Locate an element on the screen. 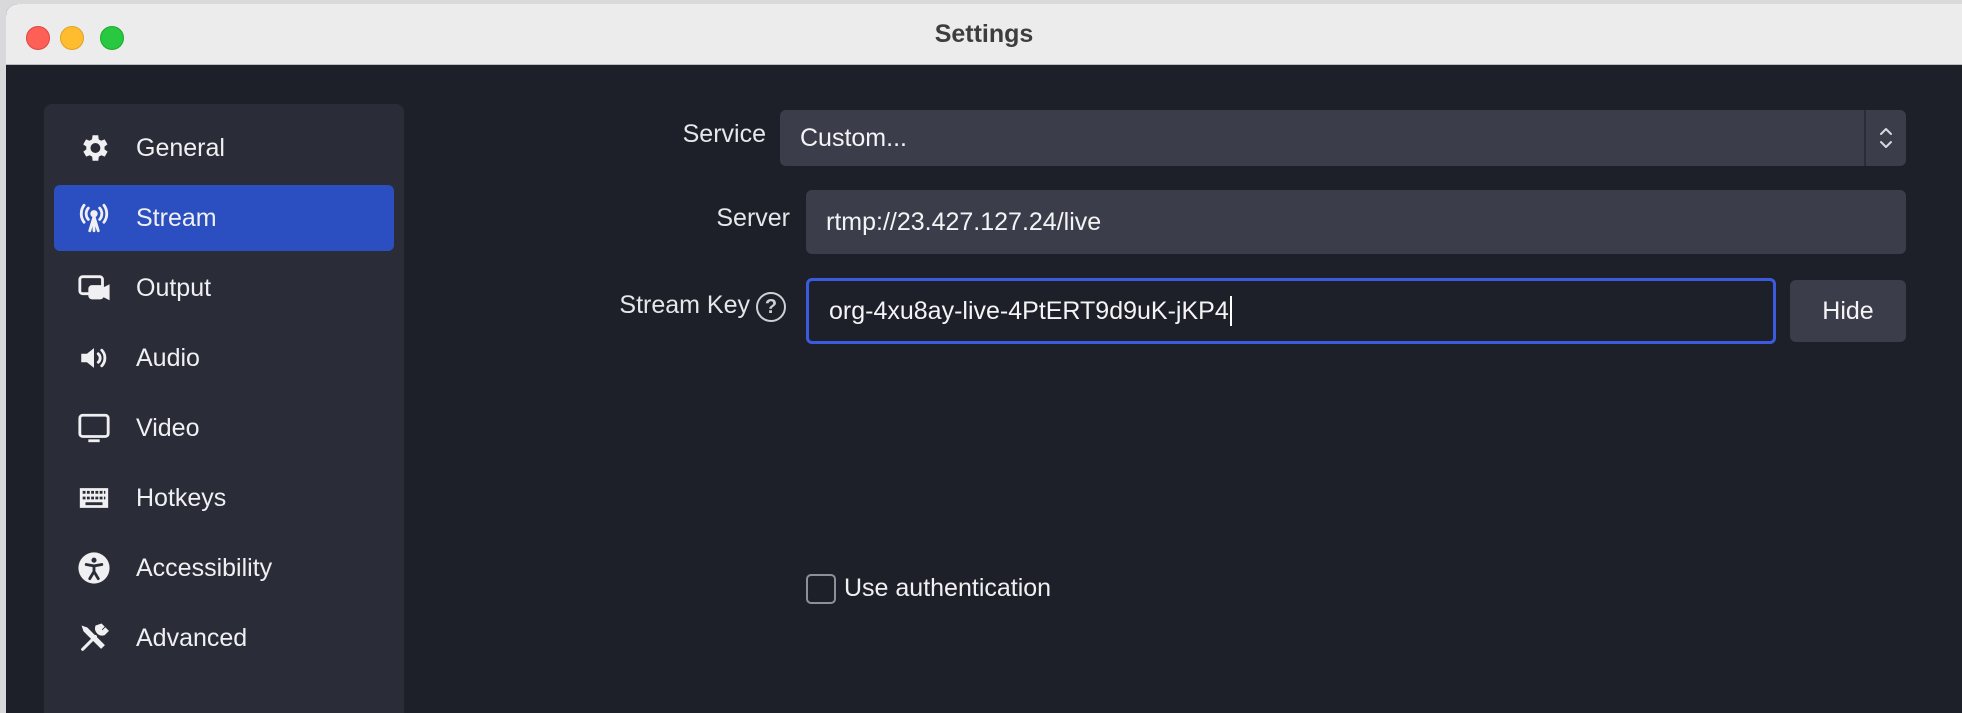  stream-key-input: org-4xu8ay-live-4PtERT9d9uK-jKP4 is located at coordinates (1291, 311).